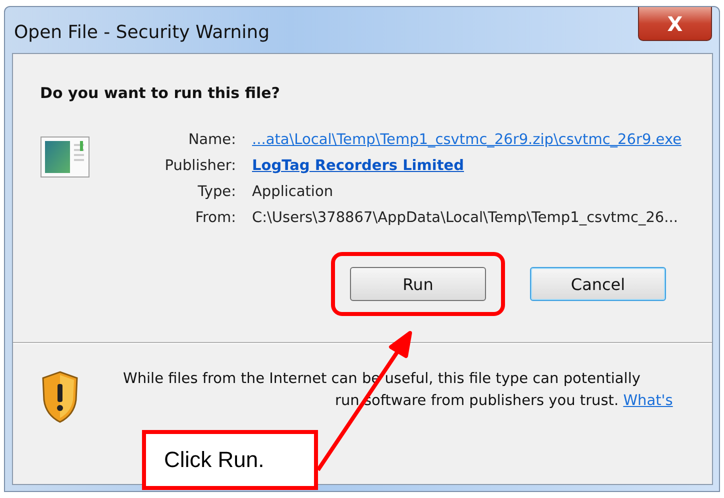 This screenshot has height=498, width=724. I want to click on question-text: Do you want to run this file?, so click(160, 93).